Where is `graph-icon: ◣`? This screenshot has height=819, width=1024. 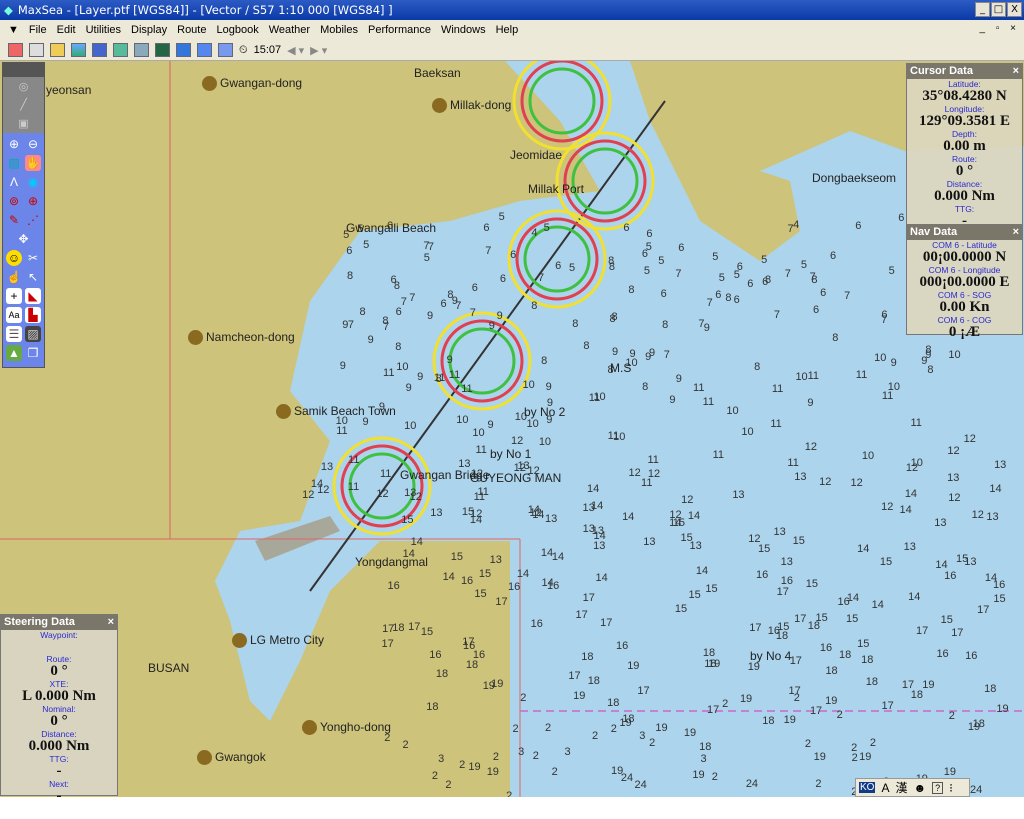
graph-icon: ◣ is located at coordinates (33, 296).